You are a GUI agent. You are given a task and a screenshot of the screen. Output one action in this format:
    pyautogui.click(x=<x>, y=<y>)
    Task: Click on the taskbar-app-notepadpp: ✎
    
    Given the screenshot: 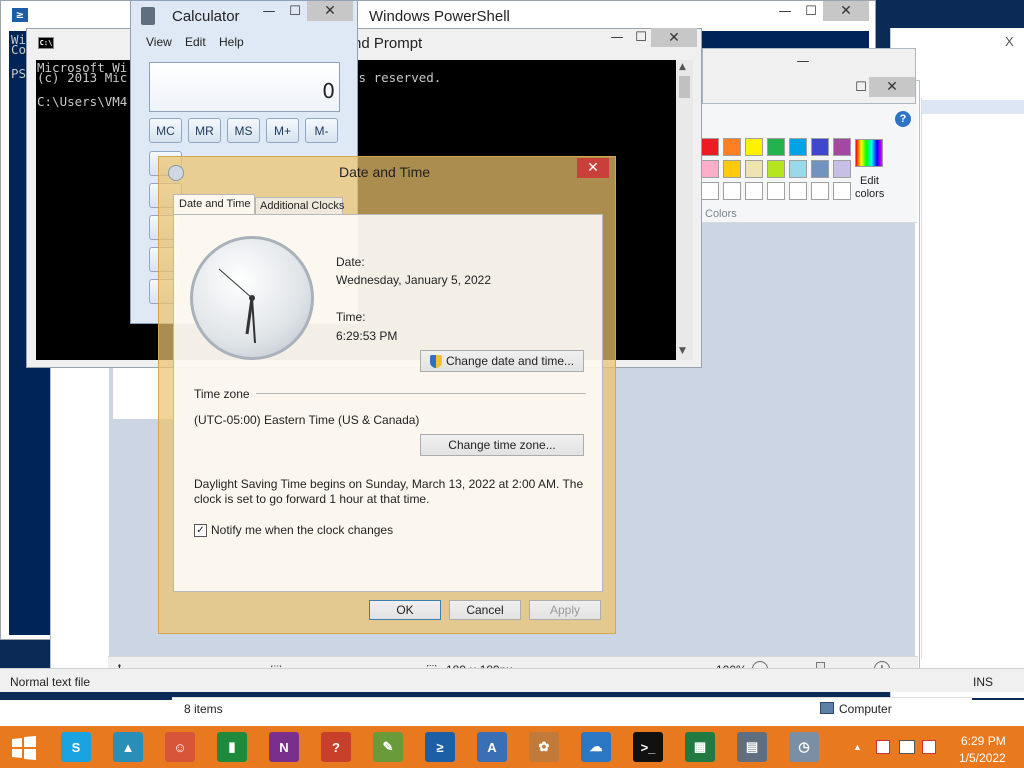 What is the action you would take?
    pyautogui.click(x=388, y=747)
    